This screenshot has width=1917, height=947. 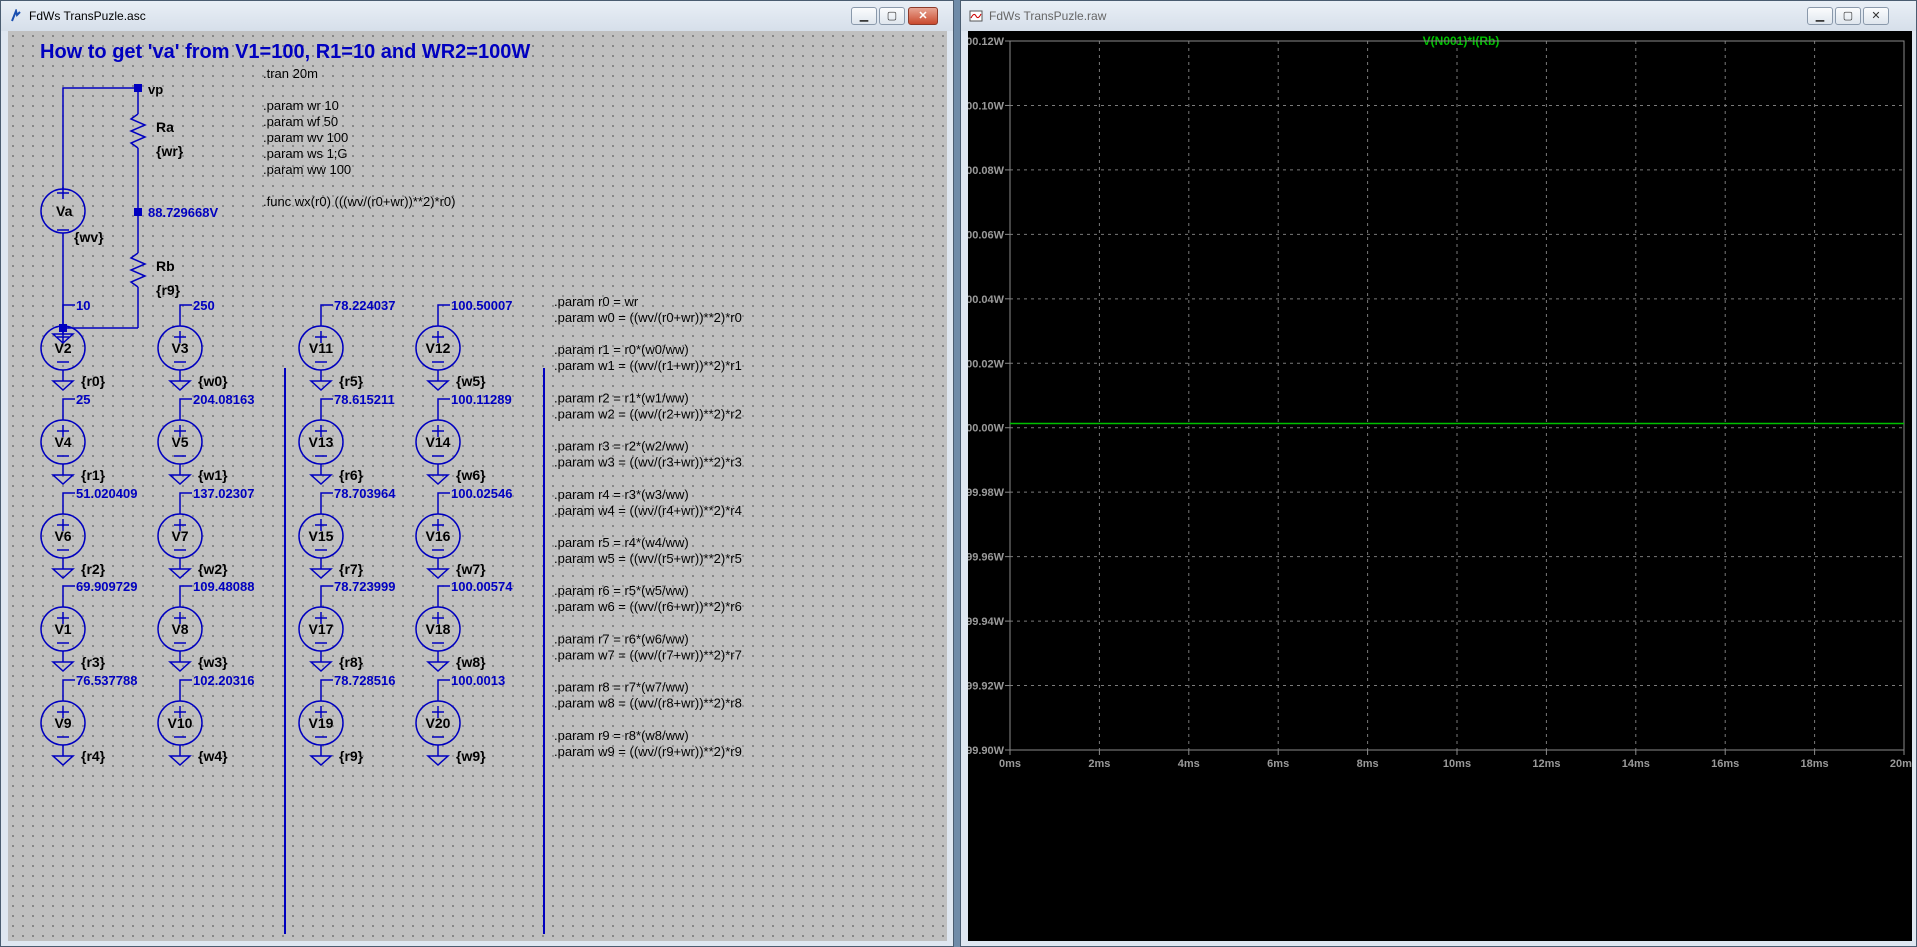 I want to click on source-value: {w9}, so click(x=471, y=756).